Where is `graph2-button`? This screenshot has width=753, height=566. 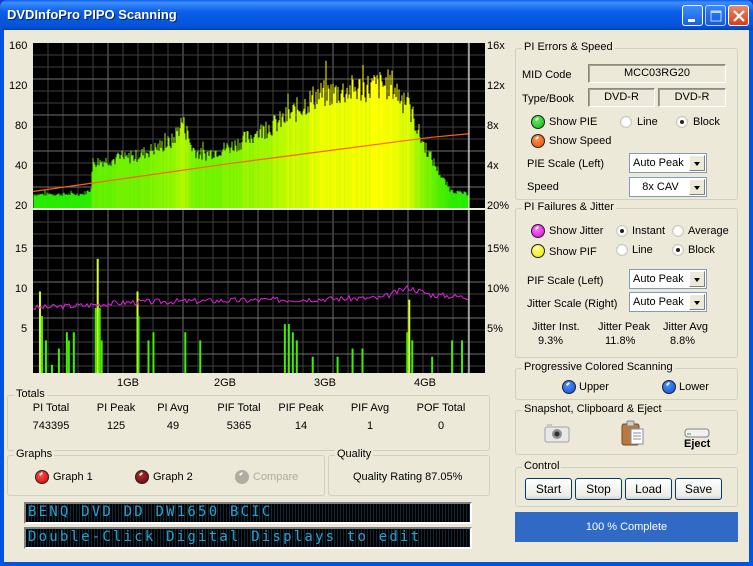 graph2-button is located at coordinates (142, 477).